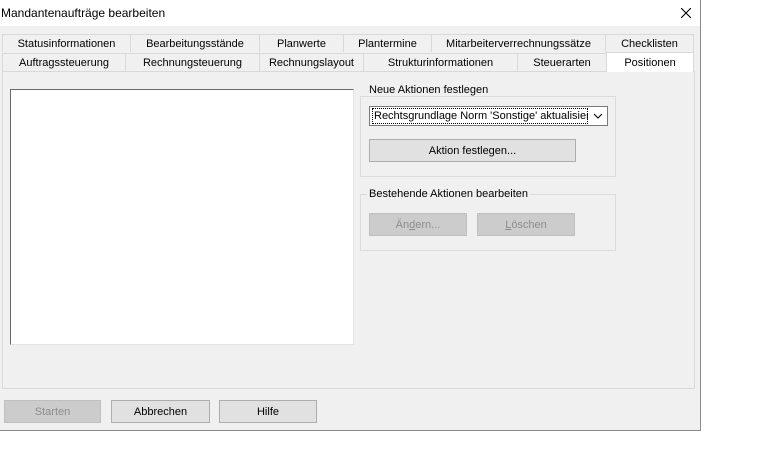 This screenshot has height=468, width=757. What do you see at coordinates (518, 43) in the screenshot?
I see `tab-mitarbeiterverrechnungssaetze: Mitarbeiterverrechnungssätze` at bounding box center [518, 43].